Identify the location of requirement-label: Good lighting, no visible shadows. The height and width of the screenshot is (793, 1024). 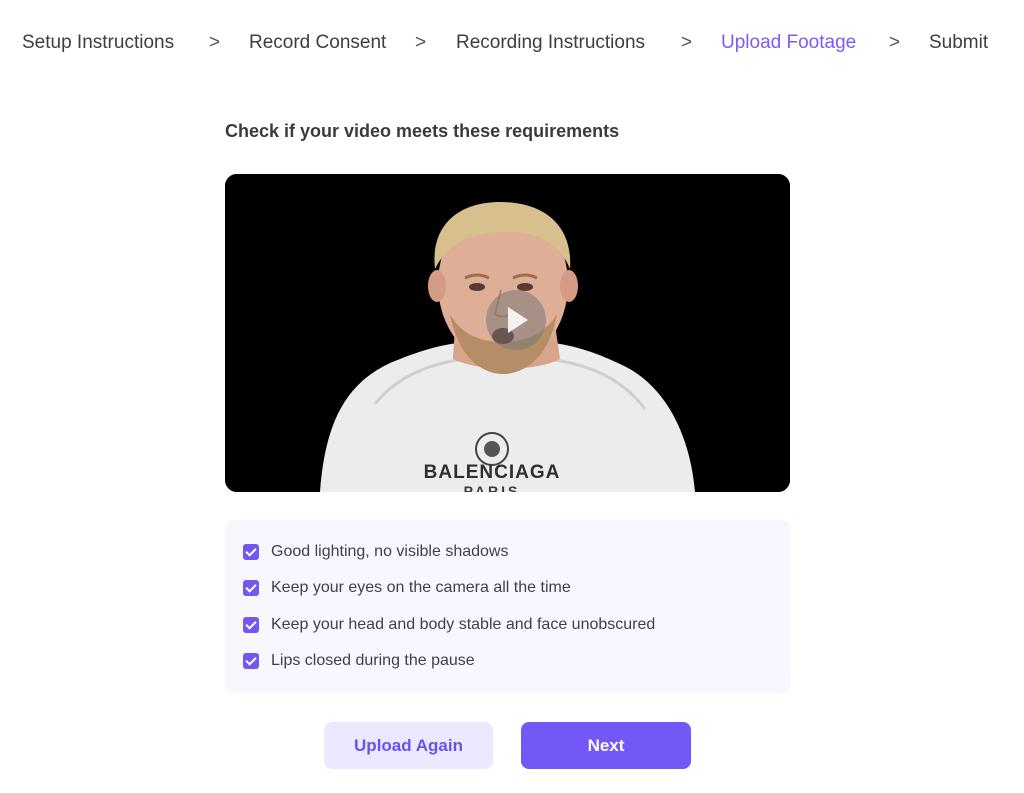
(390, 551).